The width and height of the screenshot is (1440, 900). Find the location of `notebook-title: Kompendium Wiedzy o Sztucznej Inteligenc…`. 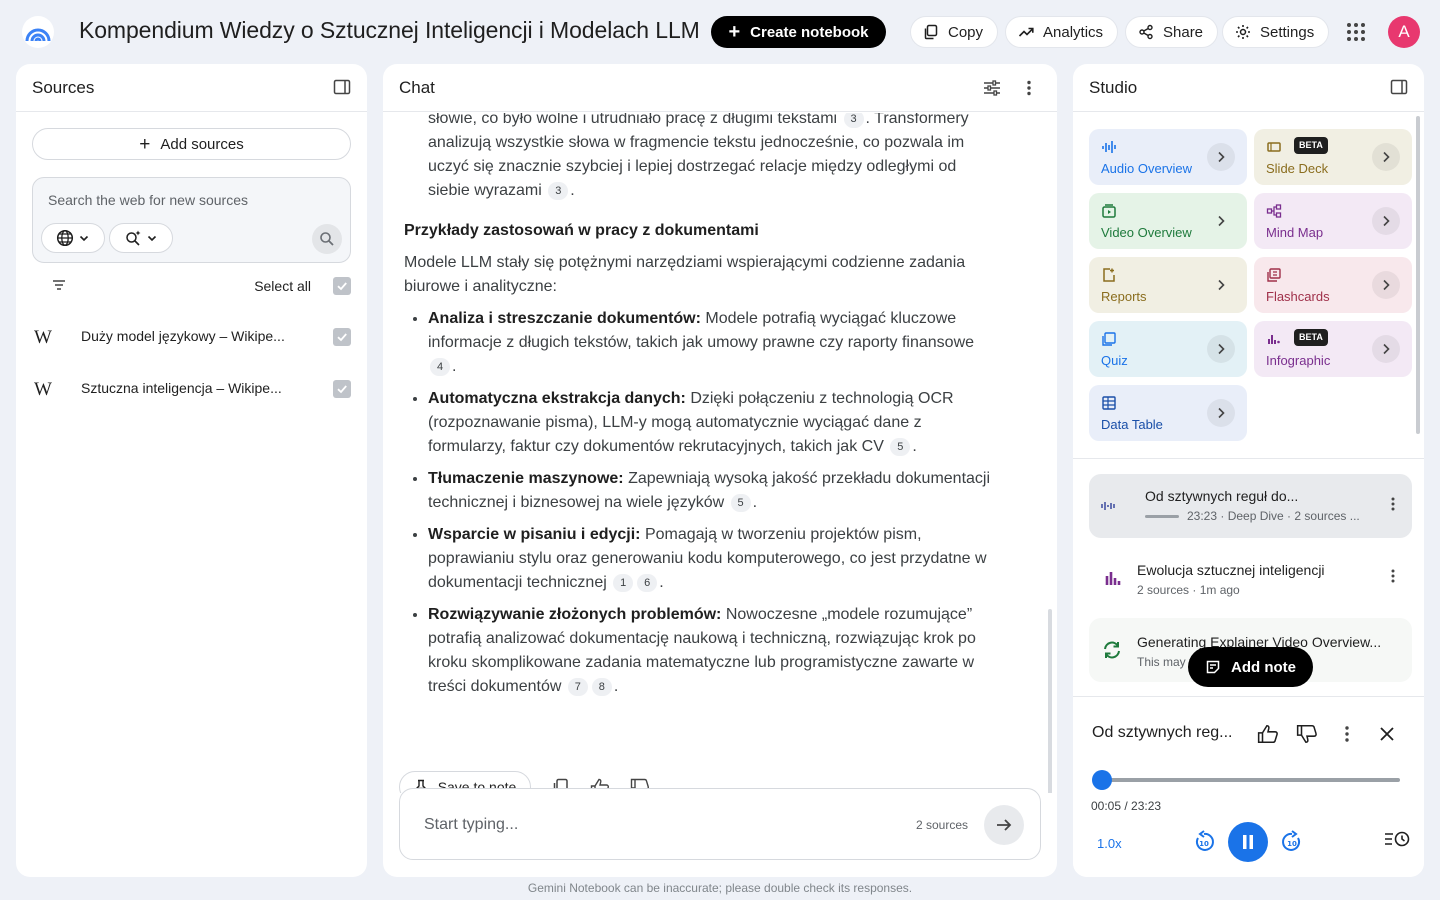

notebook-title: Kompendium Wiedzy o Sztucznej Inteligenc… is located at coordinates (389, 30).